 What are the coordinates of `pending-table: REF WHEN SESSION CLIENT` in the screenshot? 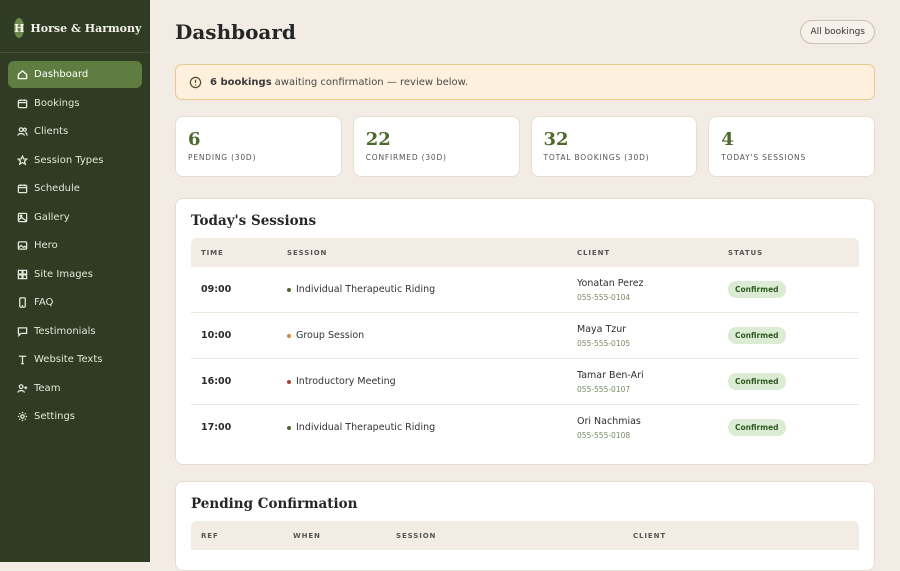 It's located at (525, 535).